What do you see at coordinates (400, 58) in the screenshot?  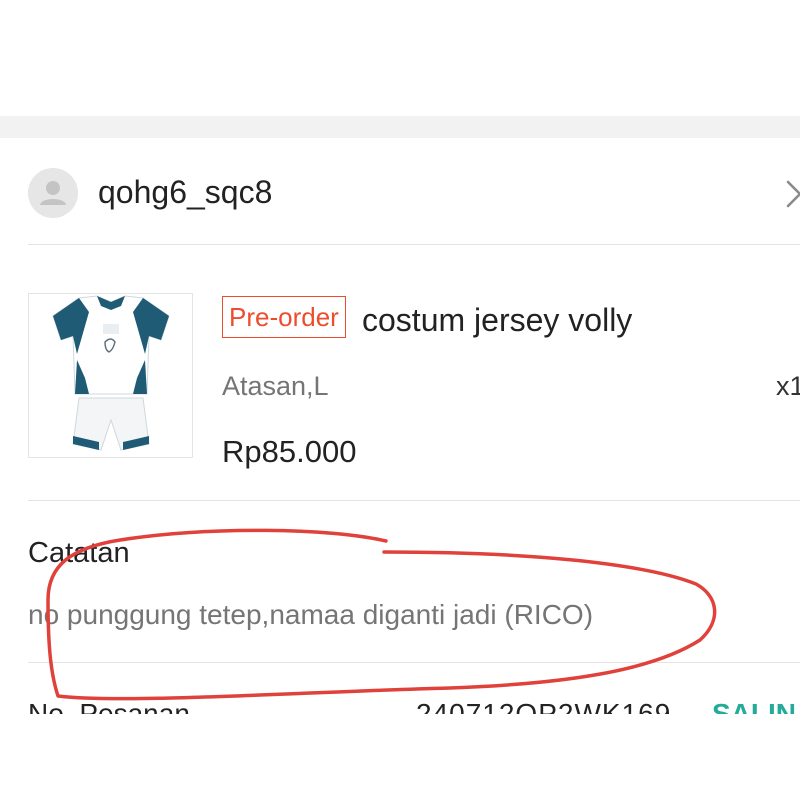 I see `top-blank-area` at bounding box center [400, 58].